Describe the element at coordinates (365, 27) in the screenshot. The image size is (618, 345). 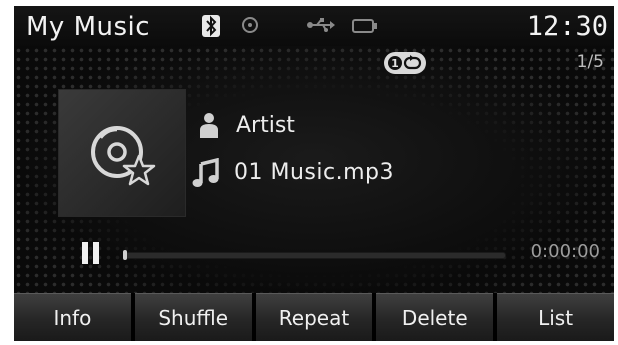
I see `battery-icon` at that location.